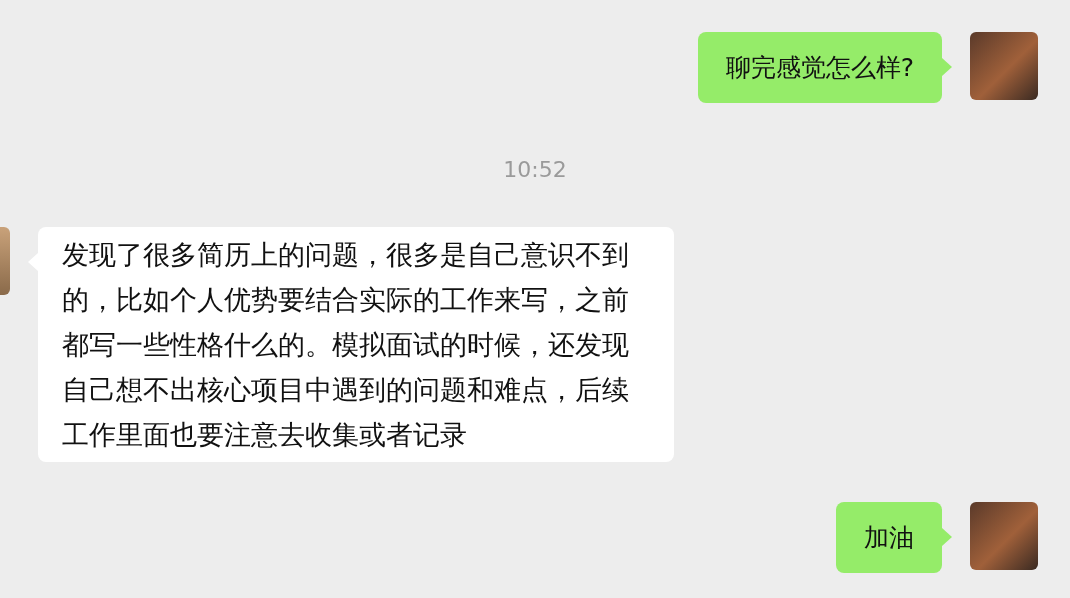  What do you see at coordinates (819, 67) in the screenshot?
I see `message-bubble: 聊完感觉怎么样?` at bounding box center [819, 67].